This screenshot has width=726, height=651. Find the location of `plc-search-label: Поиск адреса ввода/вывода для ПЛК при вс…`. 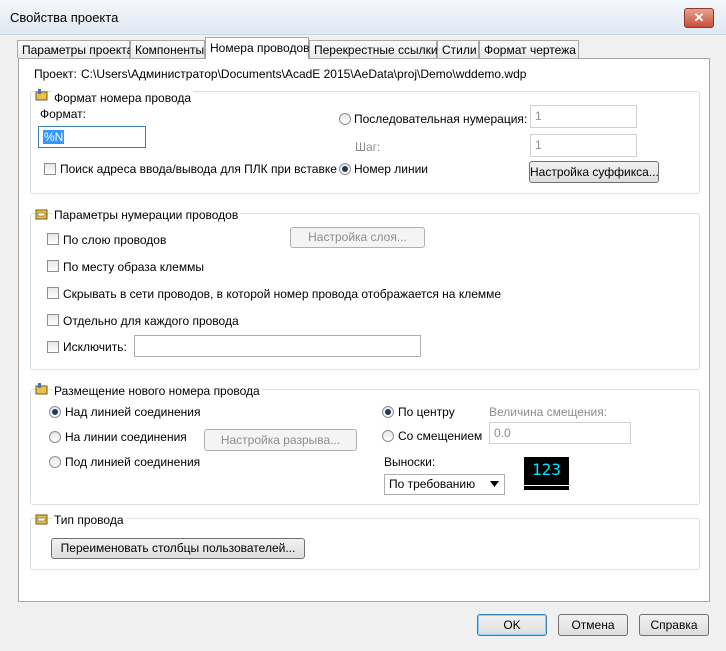

plc-search-label: Поиск адреса ввода/вывода для ПЛК при вс… is located at coordinates (198, 169).